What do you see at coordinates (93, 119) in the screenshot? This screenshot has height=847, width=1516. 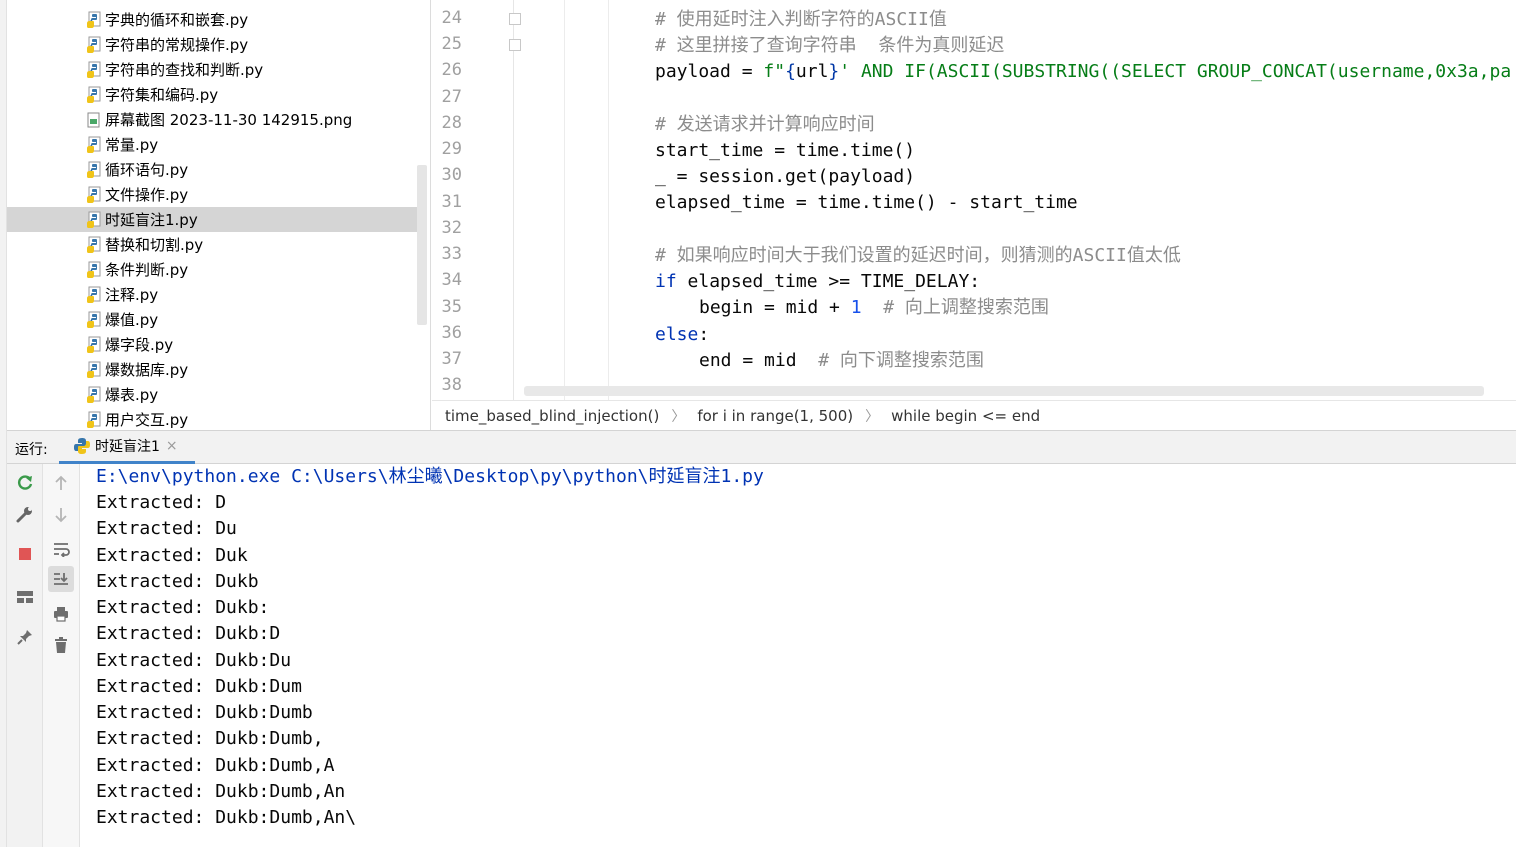 I see `image-file-icon` at bounding box center [93, 119].